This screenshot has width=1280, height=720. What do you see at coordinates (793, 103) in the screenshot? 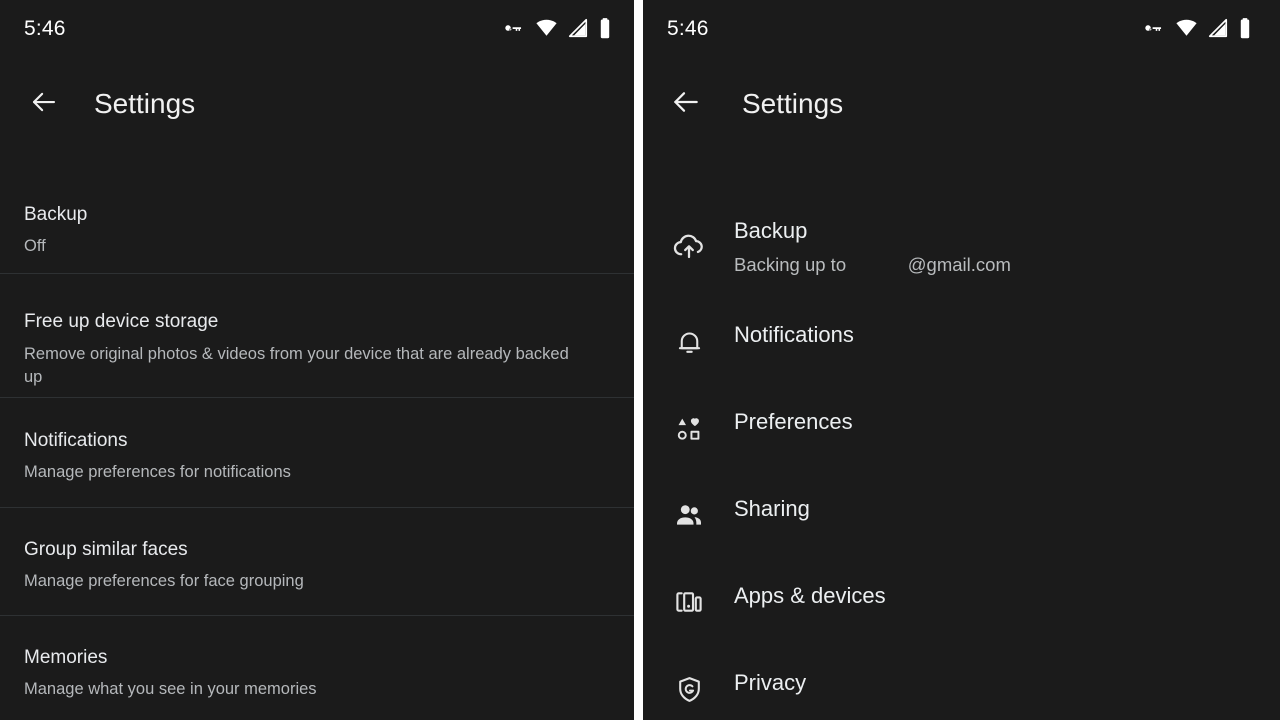
I see `page-title-right: Settings` at bounding box center [793, 103].